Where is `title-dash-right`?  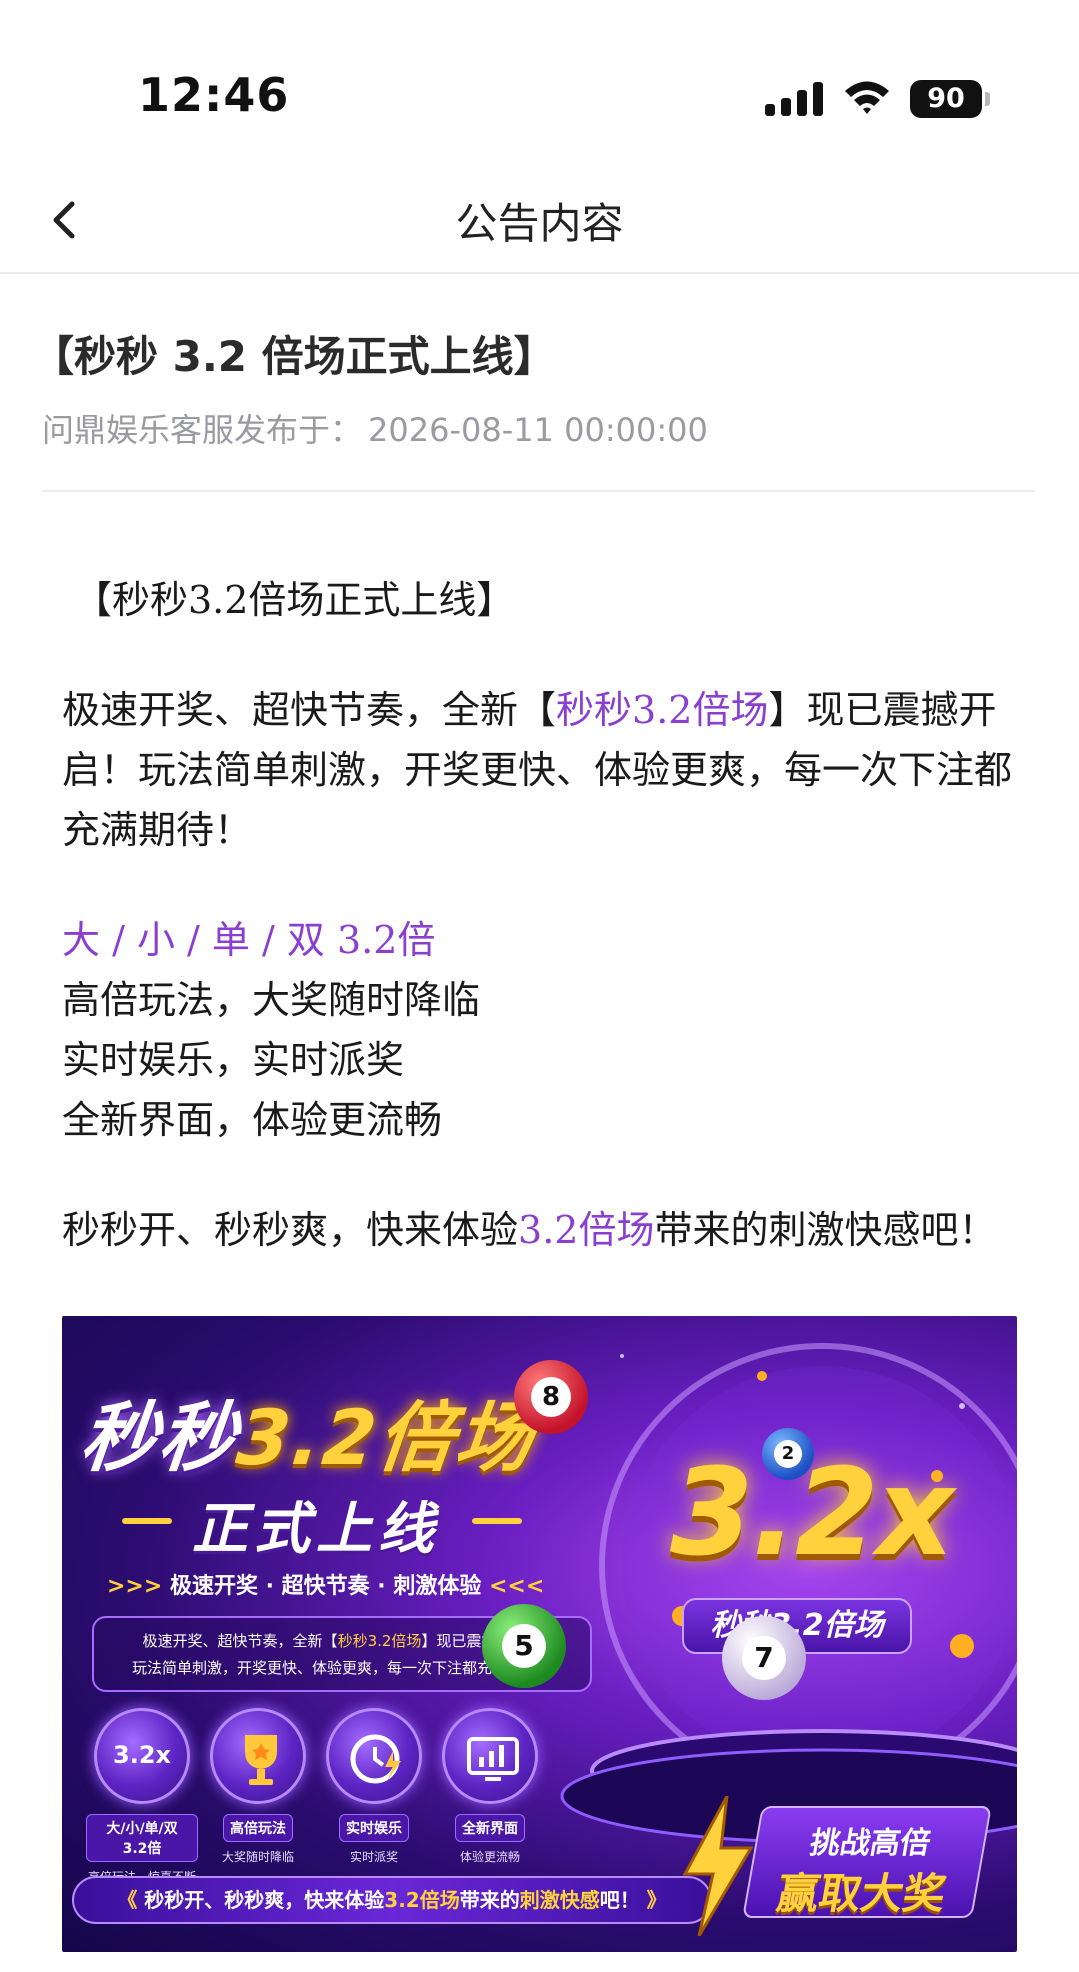
title-dash-right is located at coordinates (497, 1521).